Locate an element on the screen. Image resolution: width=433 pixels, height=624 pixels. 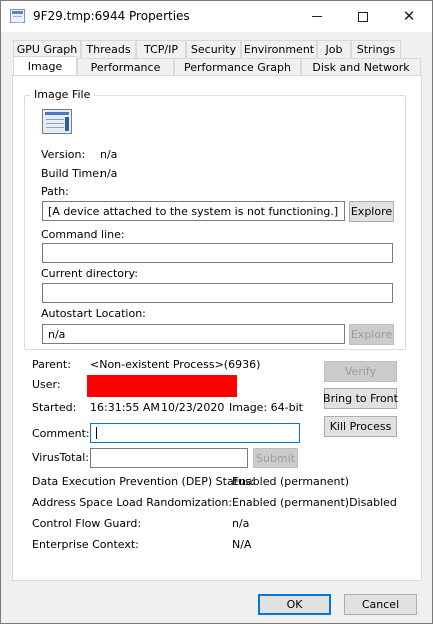
comment-field is located at coordinates (195, 433).